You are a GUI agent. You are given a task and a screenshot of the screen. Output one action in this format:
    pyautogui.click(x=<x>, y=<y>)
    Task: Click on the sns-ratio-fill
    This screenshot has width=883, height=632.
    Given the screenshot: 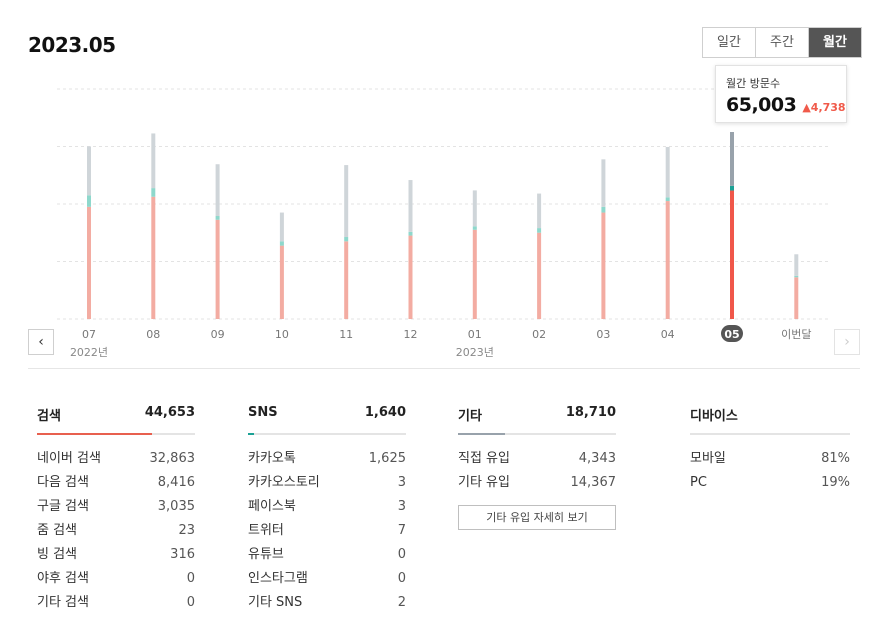 What is the action you would take?
    pyautogui.click(x=251, y=434)
    